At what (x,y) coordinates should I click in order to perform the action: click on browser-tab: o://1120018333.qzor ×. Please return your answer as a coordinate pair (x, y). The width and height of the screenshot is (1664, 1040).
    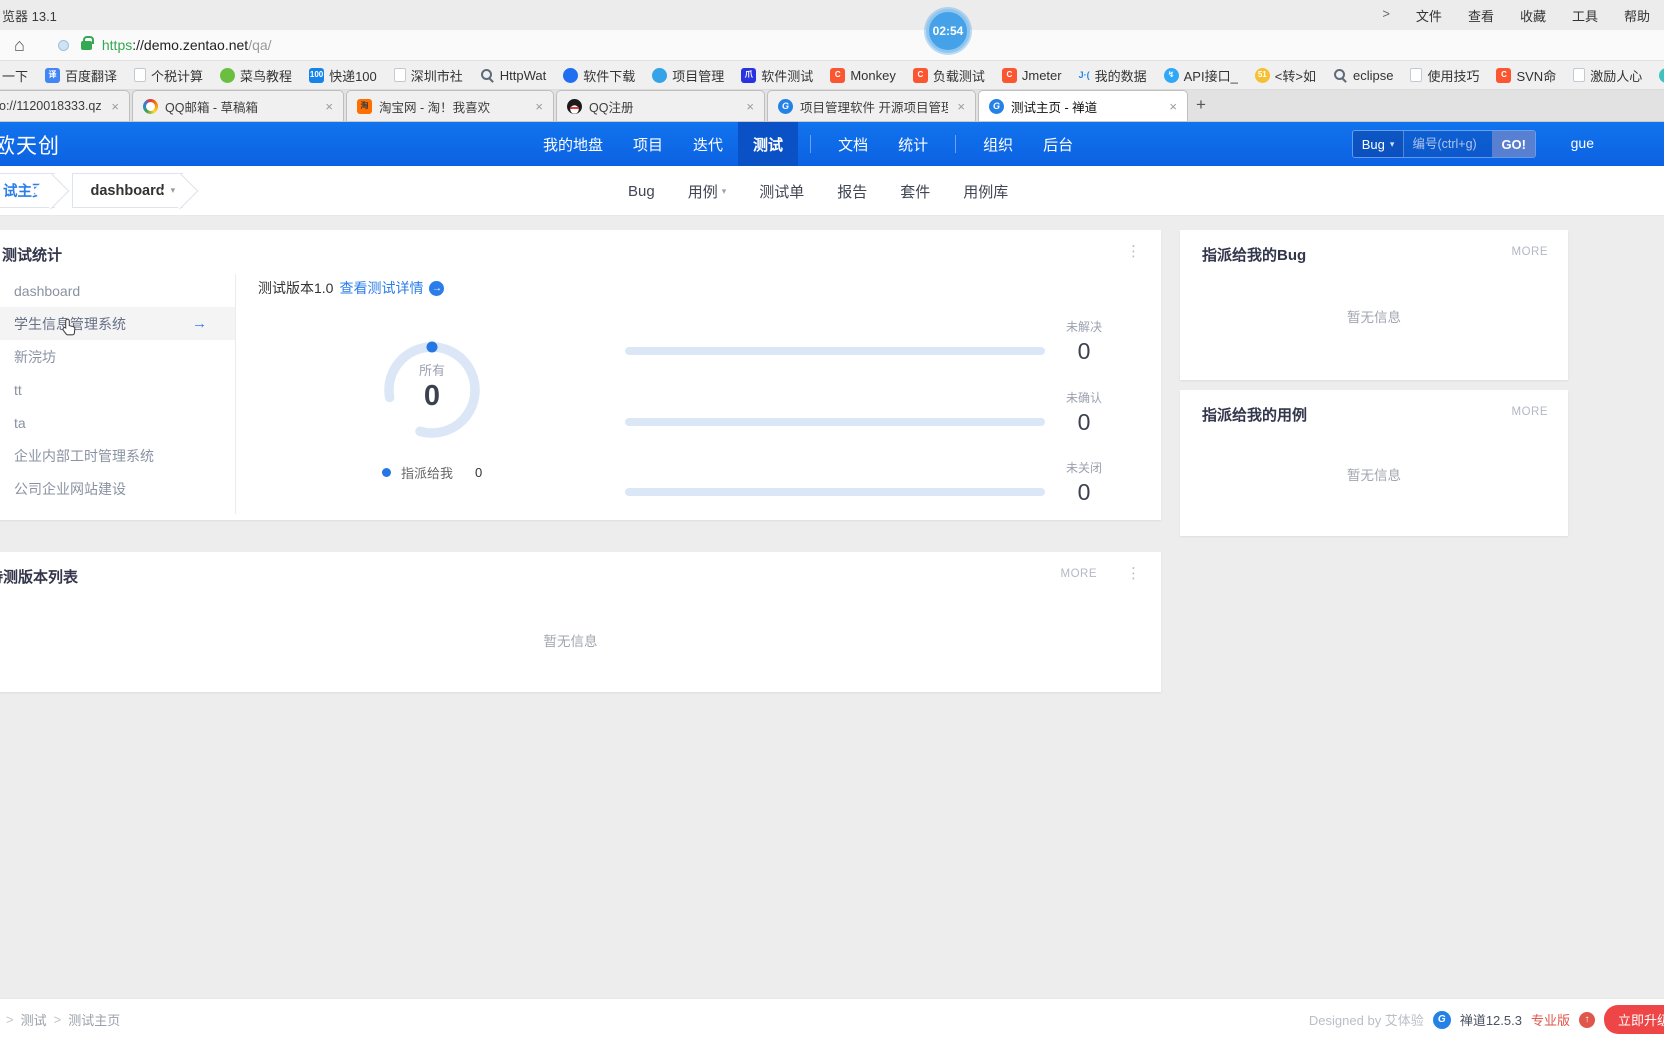
    Looking at the image, I should click on (65, 105).